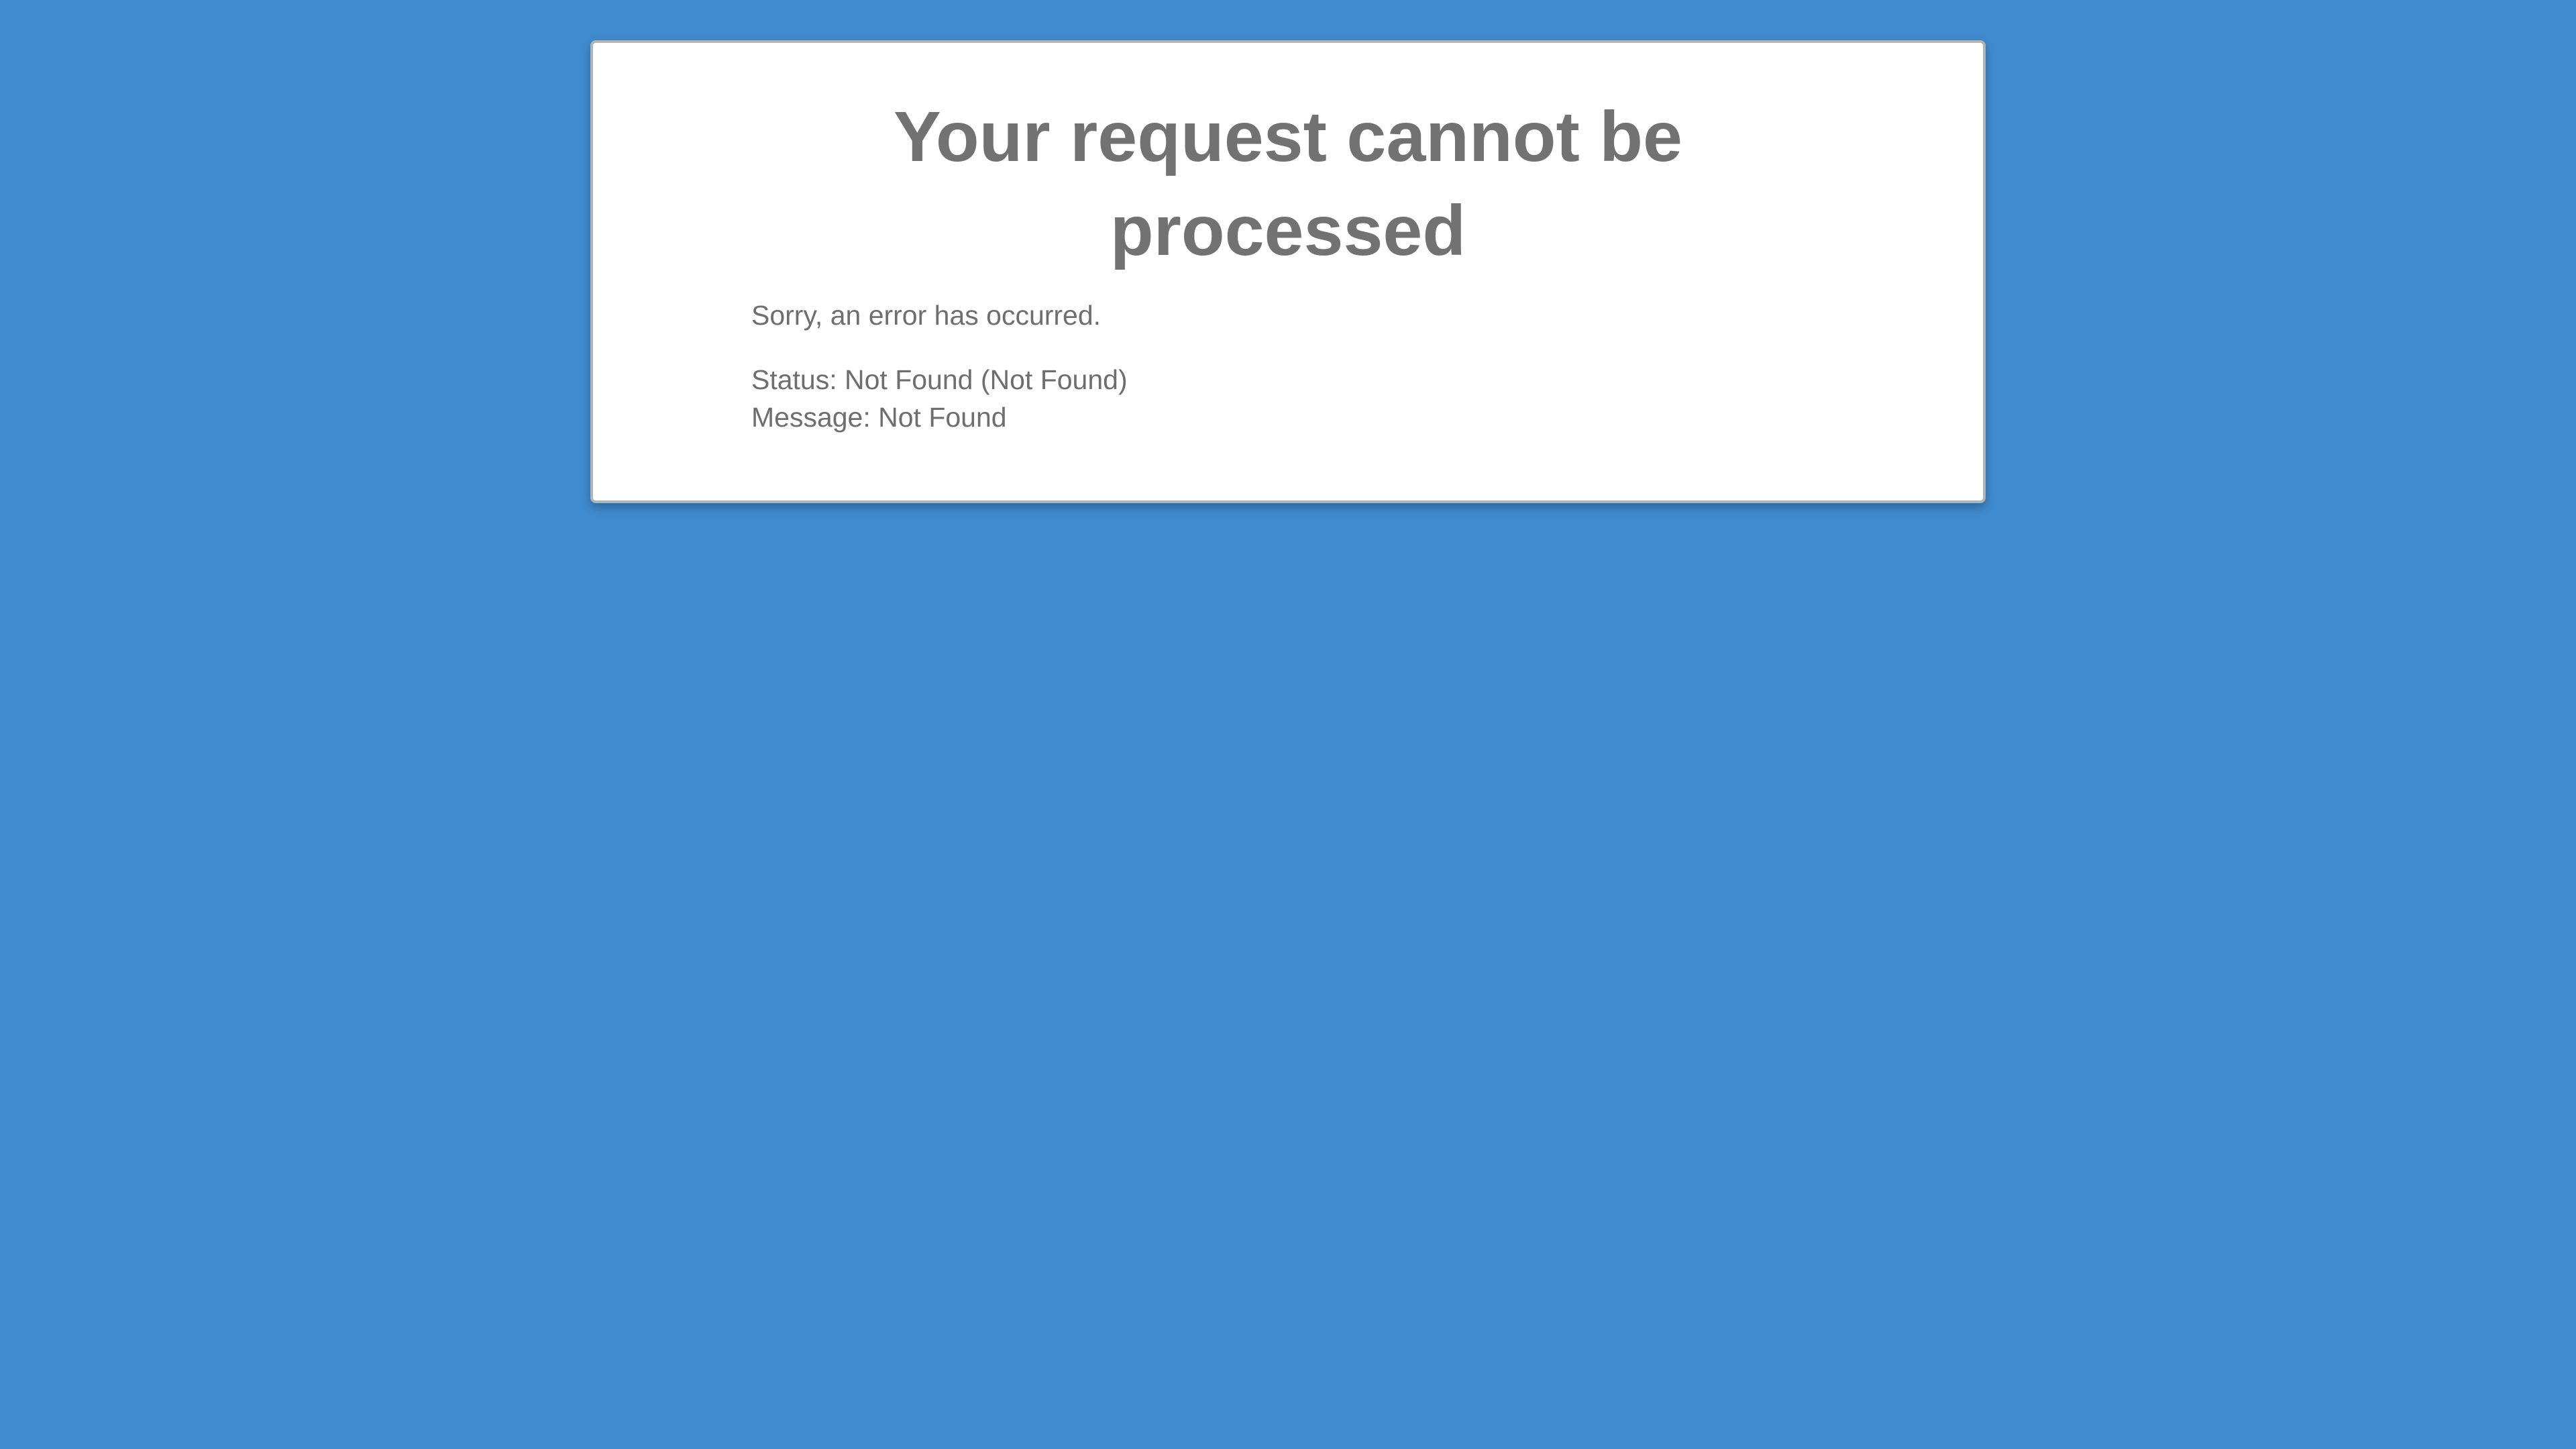 The height and width of the screenshot is (1449, 2576). I want to click on error-status: Status: Not Found (Not Found), so click(939, 379).